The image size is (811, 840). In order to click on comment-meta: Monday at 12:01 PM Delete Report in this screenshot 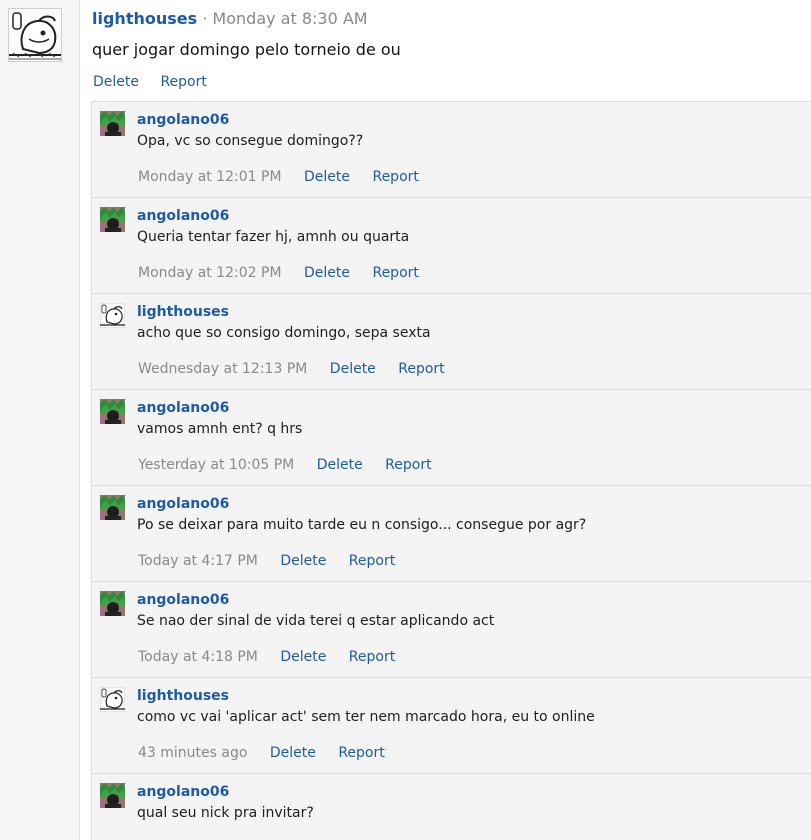, I will do `click(287, 177)`.